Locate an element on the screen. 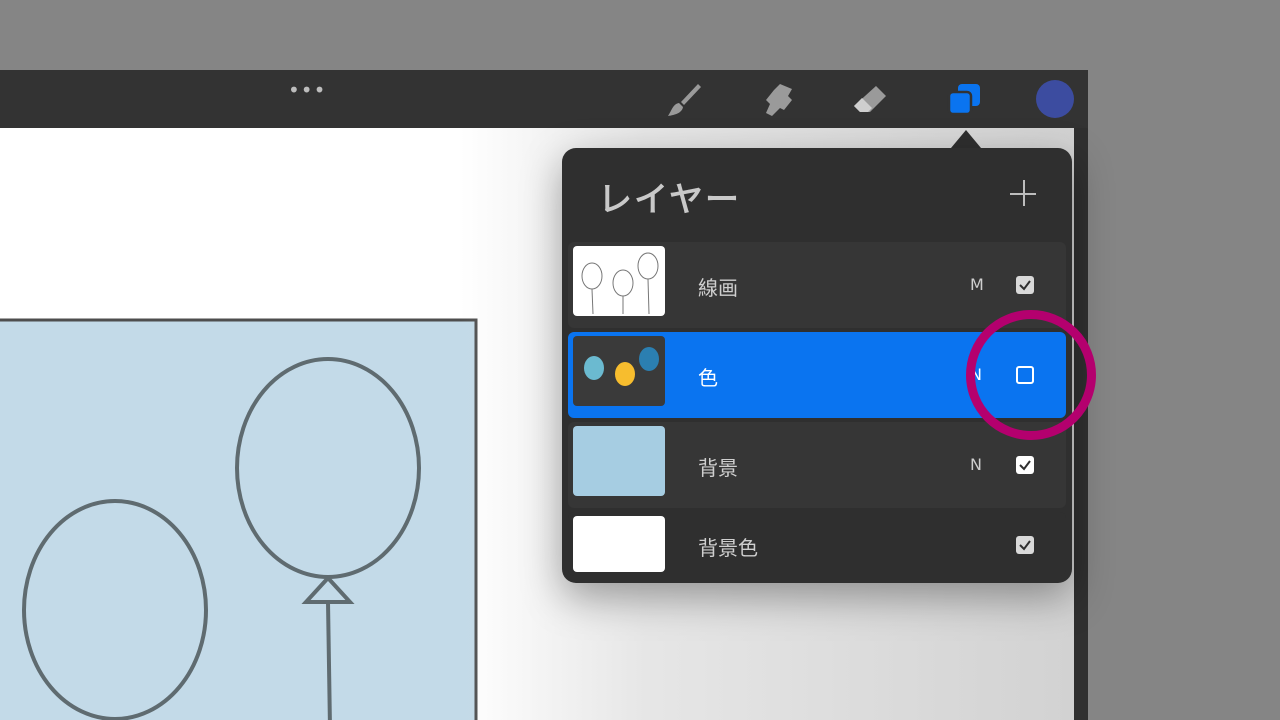 Image resolution: width=1280 pixels, height=720 pixels. brush-icon is located at coordinates (684, 100).